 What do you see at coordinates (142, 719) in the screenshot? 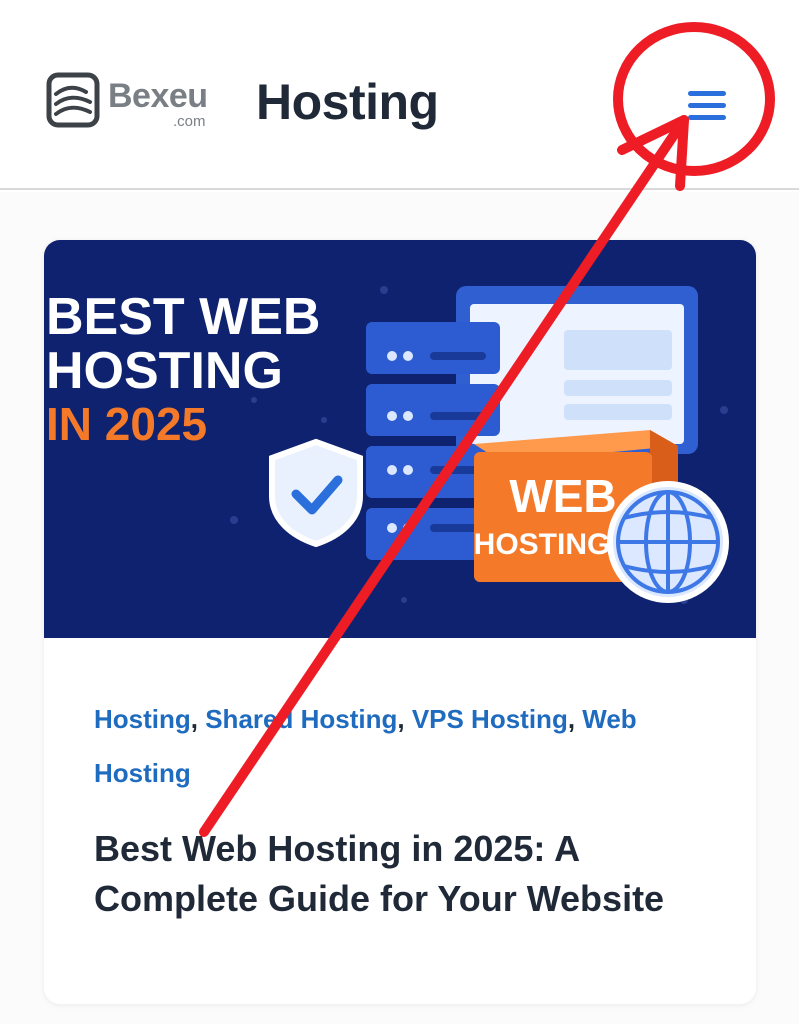
I see `category-link-hosting: Hosting` at bounding box center [142, 719].